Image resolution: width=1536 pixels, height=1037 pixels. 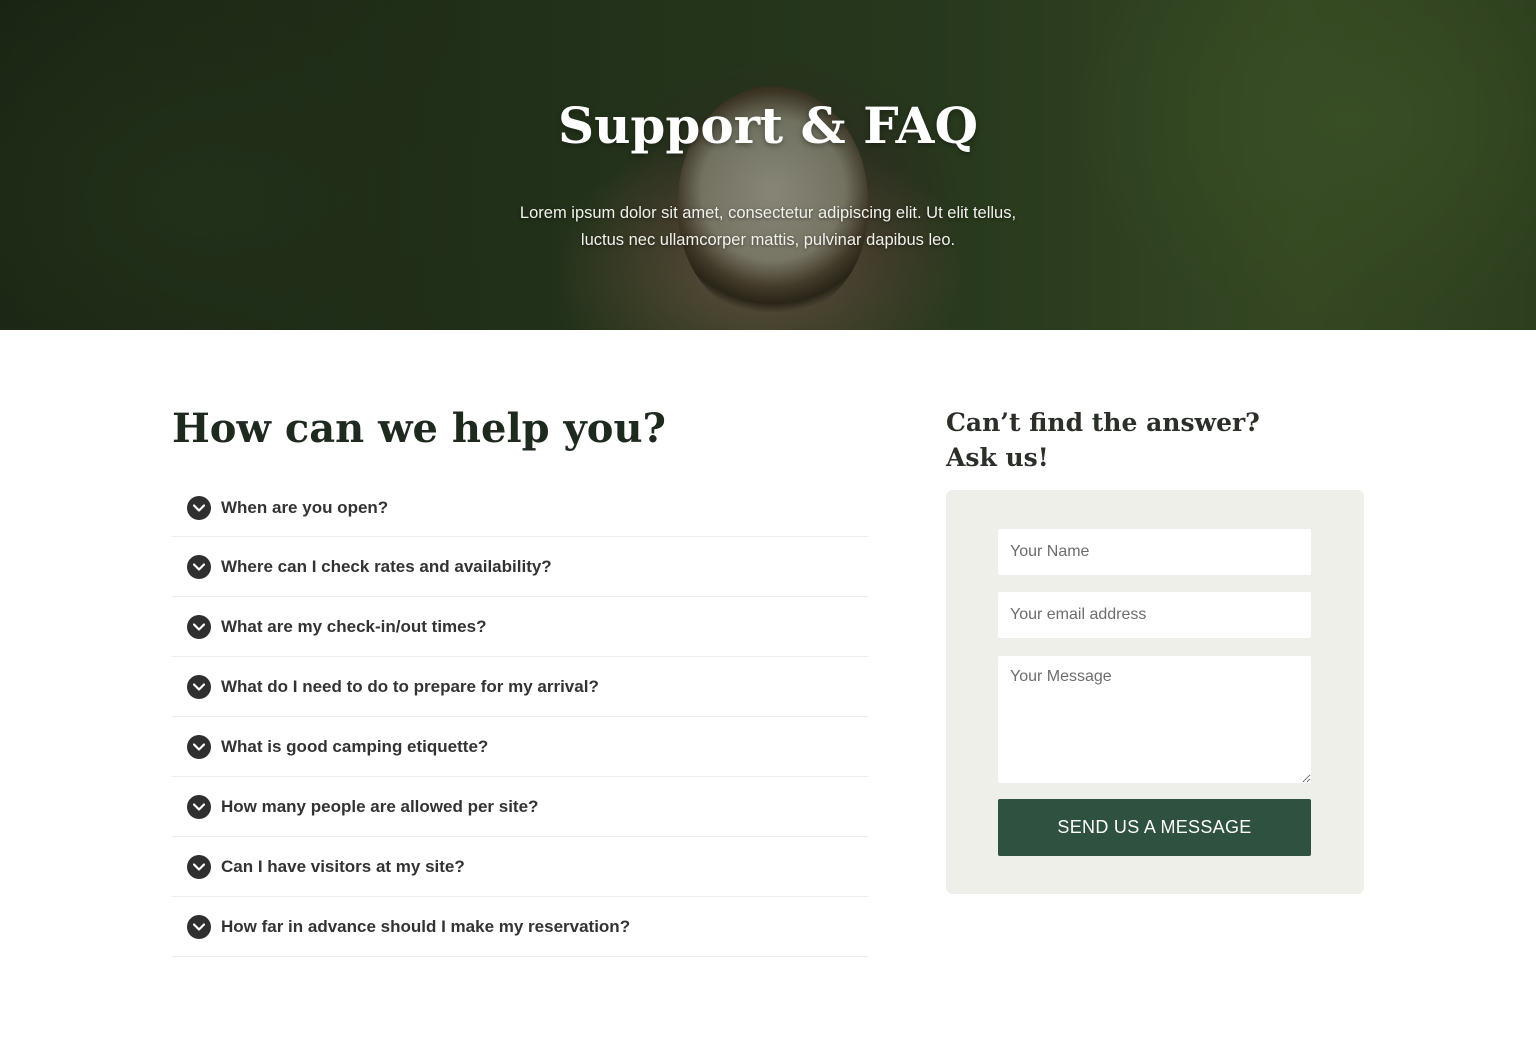 What do you see at coordinates (1116, 440) in the screenshot?
I see `contact-heading: Can’t find the answer? Ask us!` at bounding box center [1116, 440].